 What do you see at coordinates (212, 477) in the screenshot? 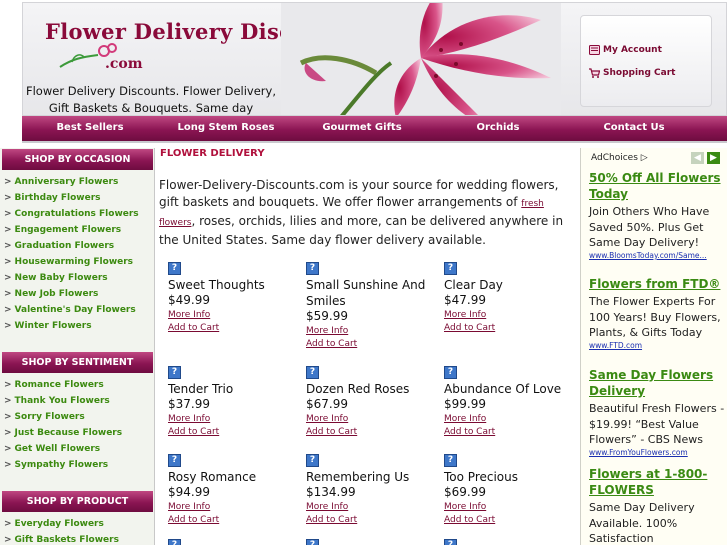
I see `product-name: Rosy Romance` at bounding box center [212, 477].